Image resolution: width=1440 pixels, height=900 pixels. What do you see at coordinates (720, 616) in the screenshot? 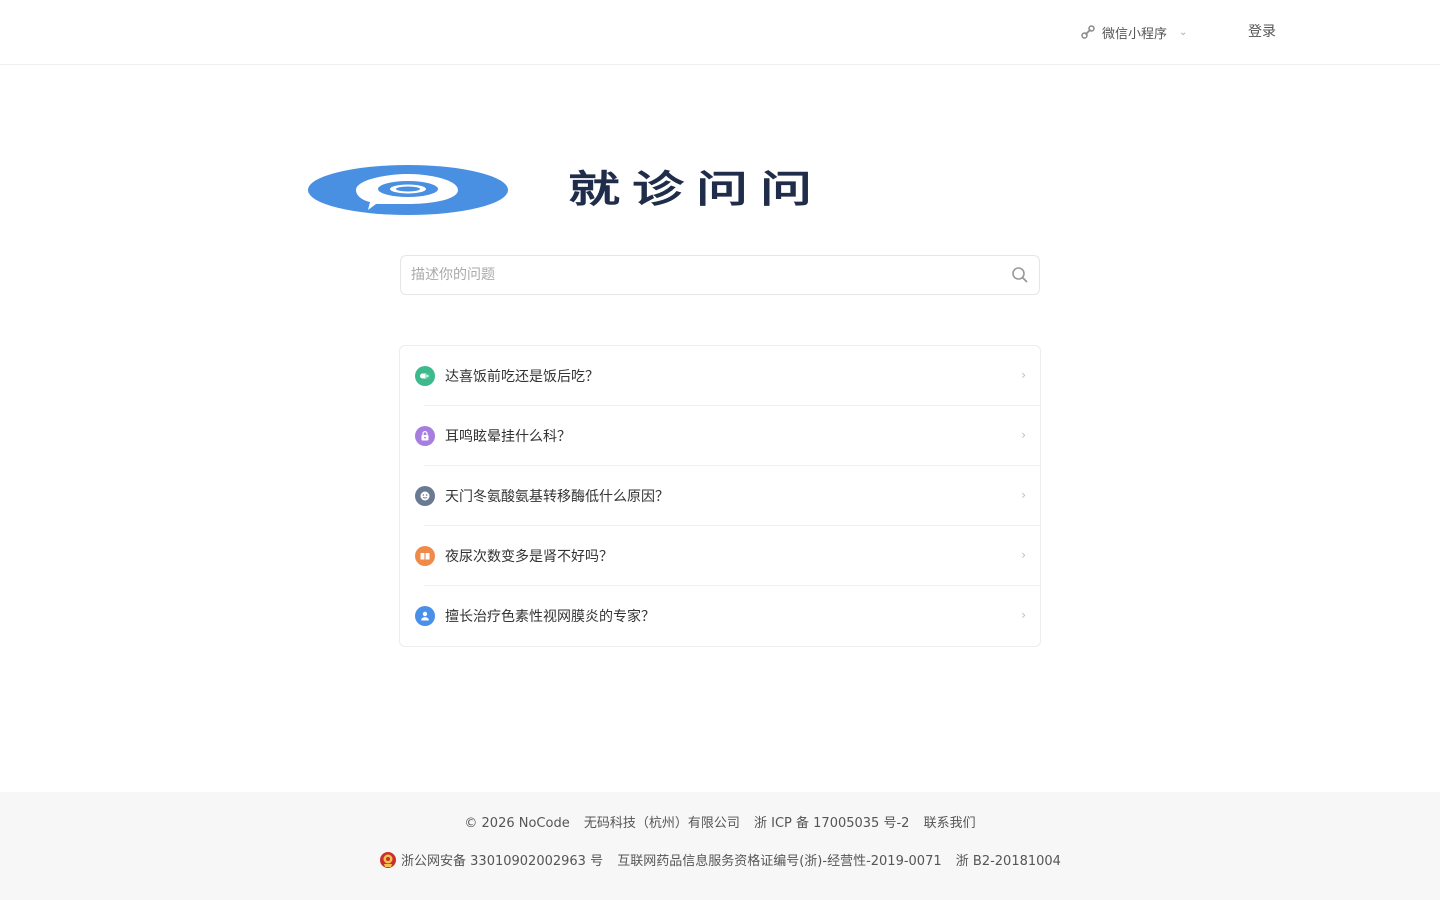
I see `question-item: 擅长治疗色素性视网膜炎的专家？ ›` at bounding box center [720, 616].